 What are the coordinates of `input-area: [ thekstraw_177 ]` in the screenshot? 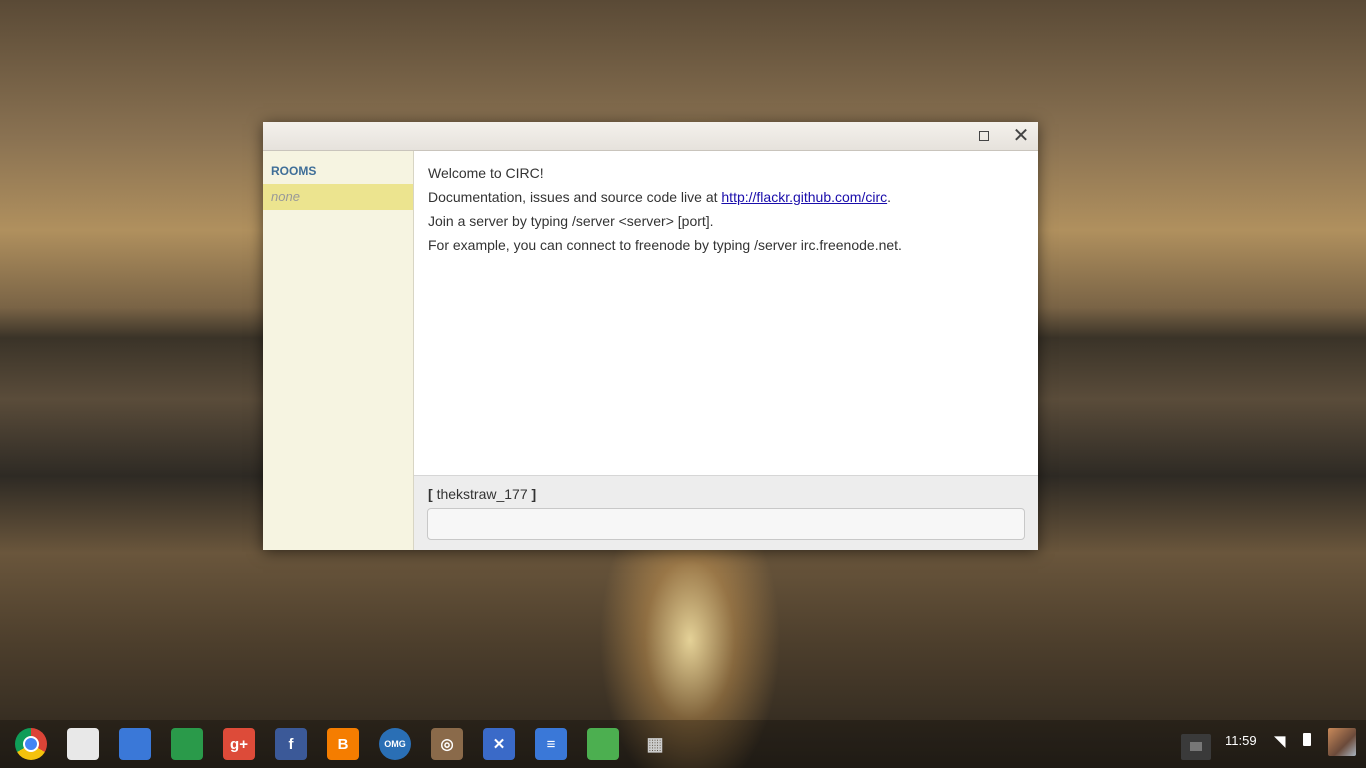 It's located at (726, 512).